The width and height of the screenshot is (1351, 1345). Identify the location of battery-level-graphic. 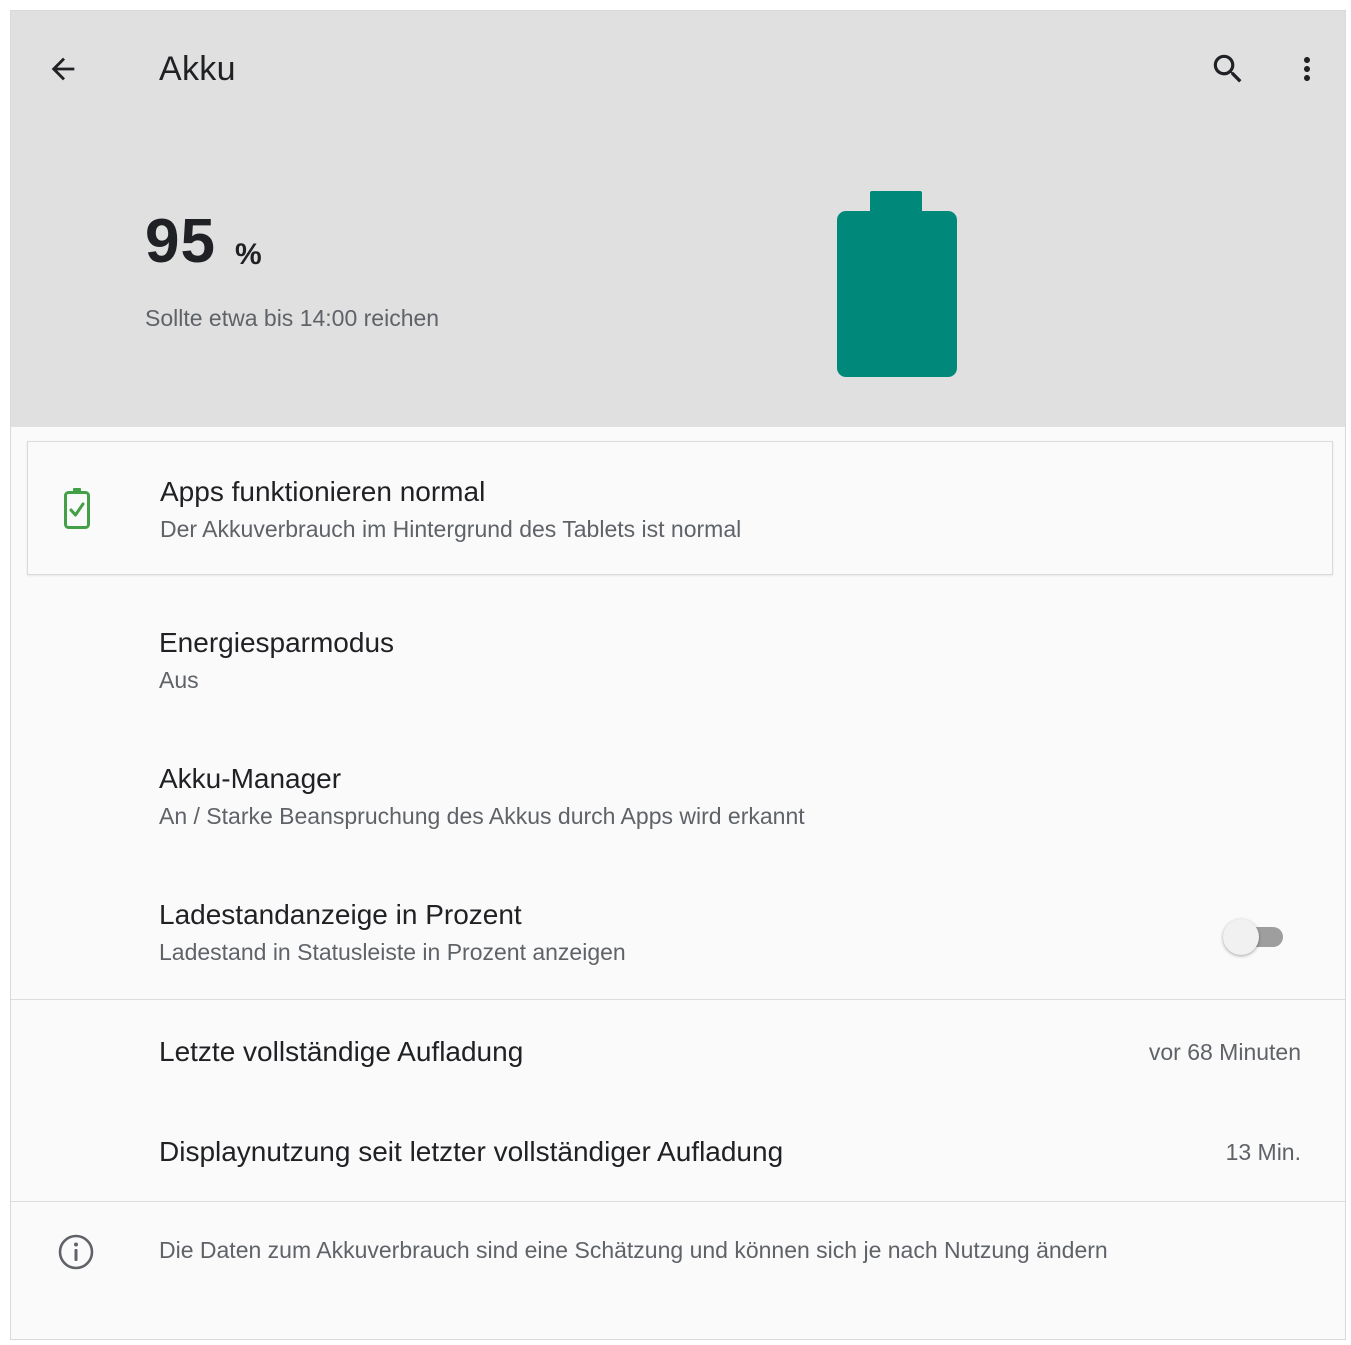
(897, 284).